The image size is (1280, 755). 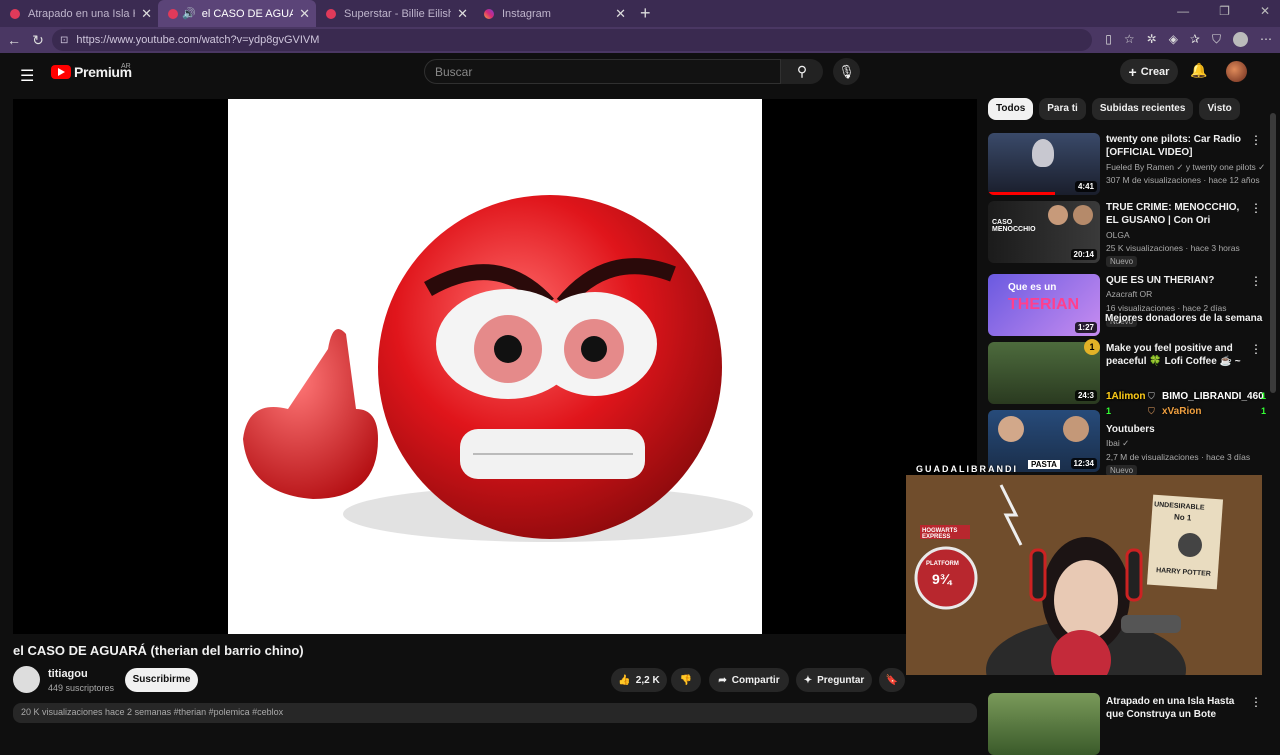 What do you see at coordinates (1118, 235) in the screenshot?
I see `rec-channel: OLGA` at bounding box center [1118, 235].